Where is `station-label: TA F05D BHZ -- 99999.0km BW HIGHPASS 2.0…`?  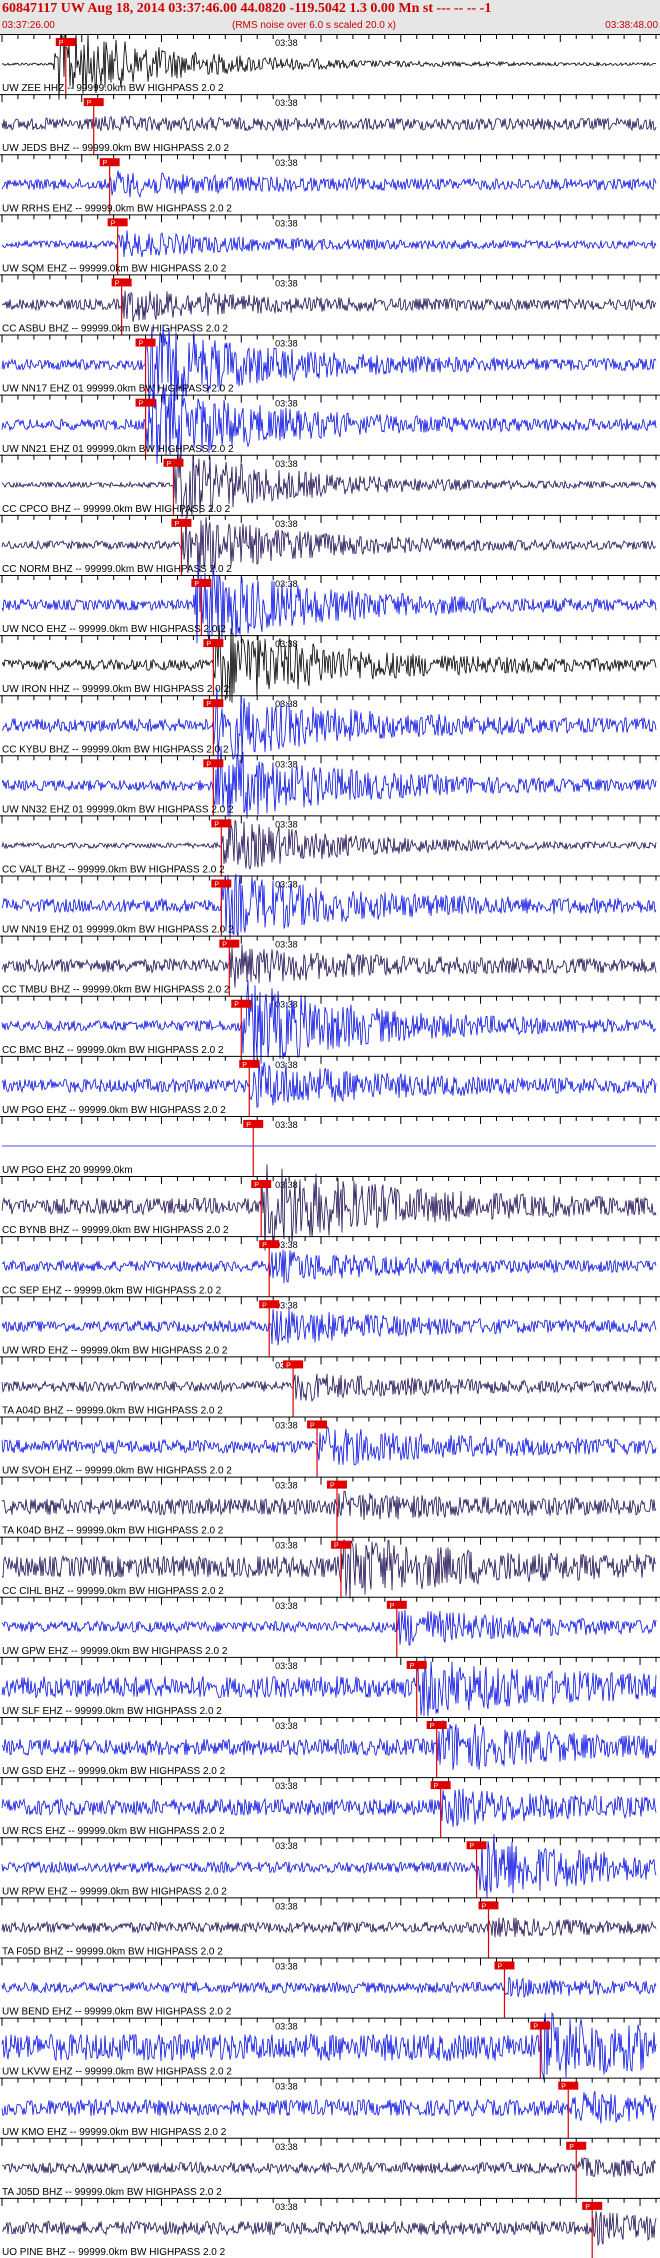 station-label: TA F05D BHZ -- 99999.0km BW HIGHPASS 2.0… is located at coordinates (112, 1951).